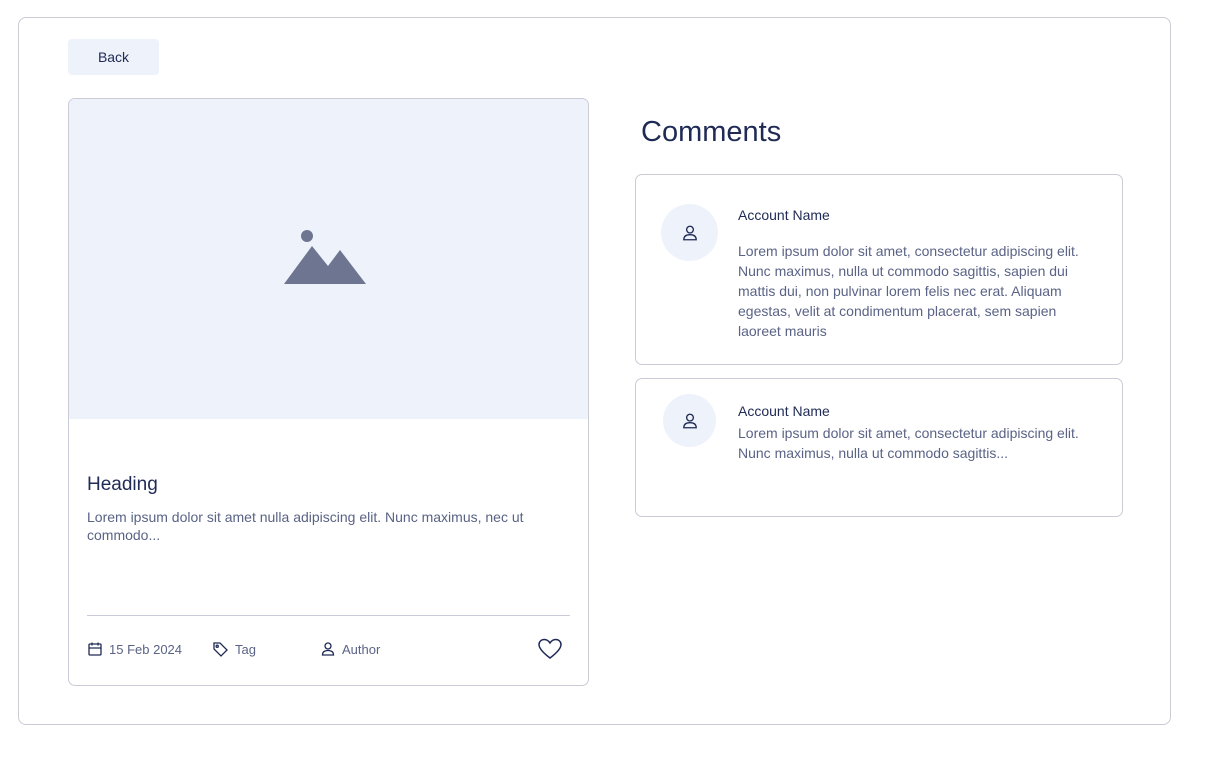 The image size is (1210, 776). What do you see at coordinates (220, 649) in the screenshot?
I see `tag-icon` at bounding box center [220, 649].